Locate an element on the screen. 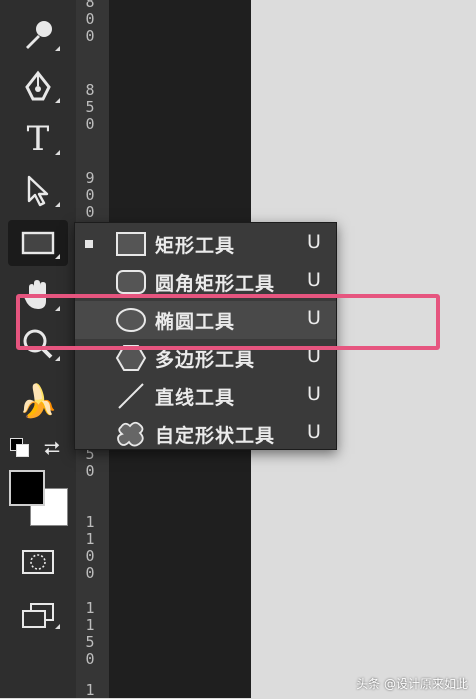  path-selection-tool is located at coordinates (38, 191).